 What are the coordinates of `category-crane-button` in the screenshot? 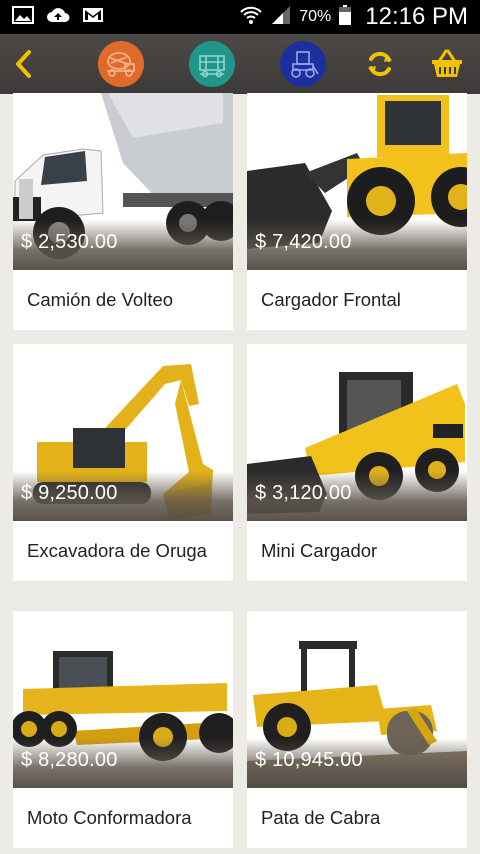 It's located at (212, 64).